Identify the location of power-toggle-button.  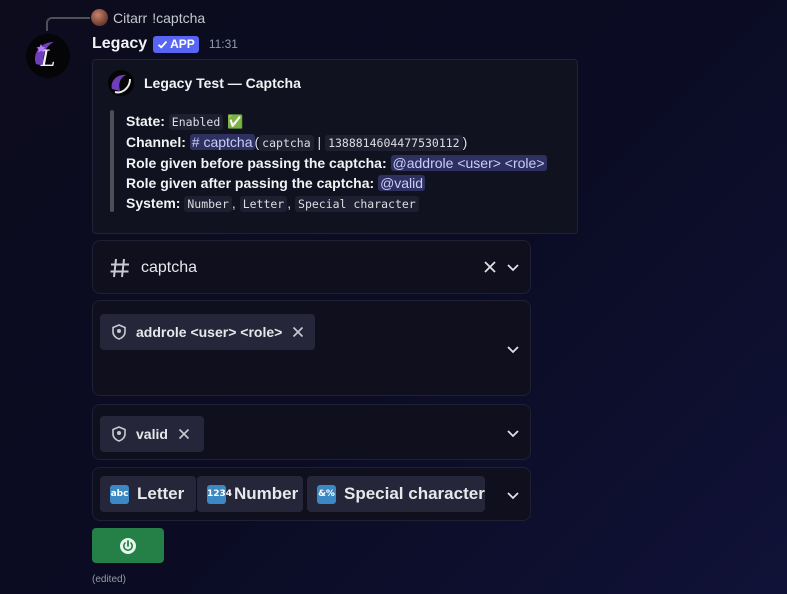
(128, 545).